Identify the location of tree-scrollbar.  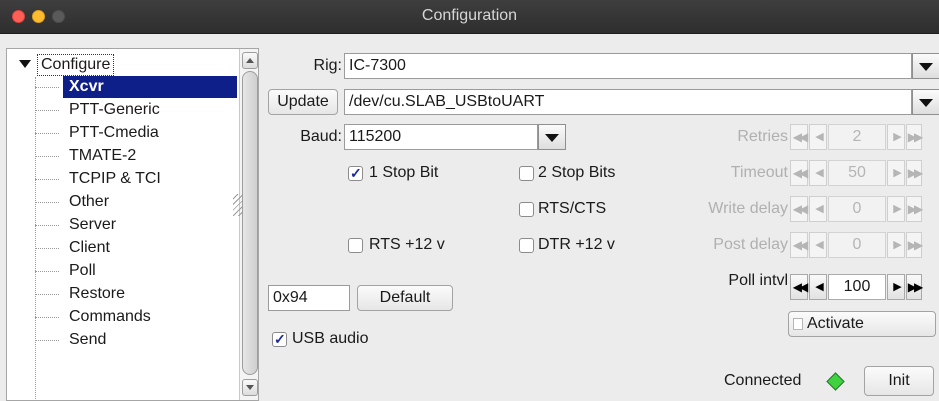
(248, 224).